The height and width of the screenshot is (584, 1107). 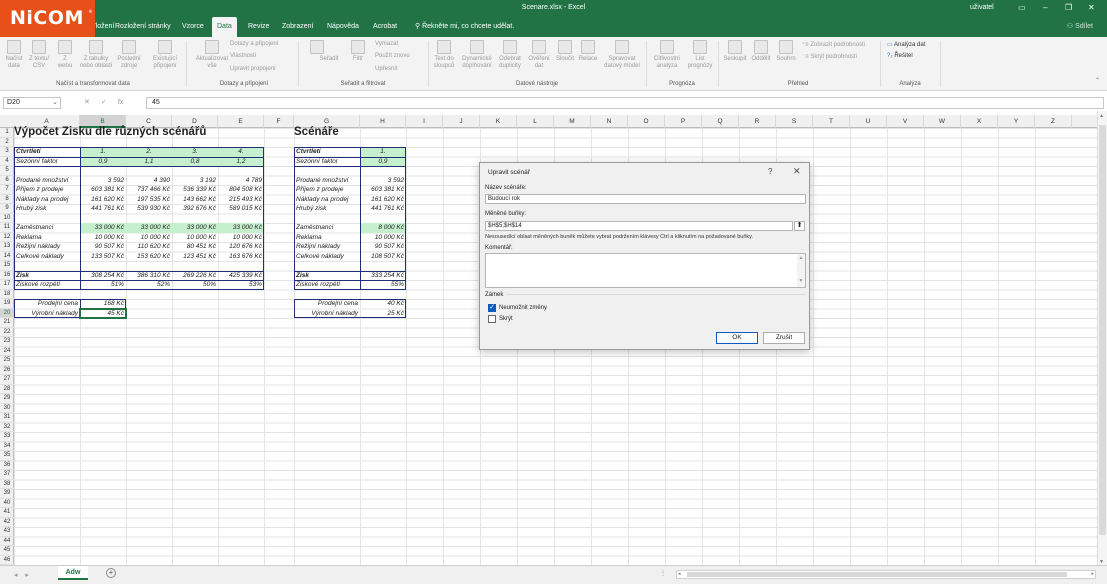 I want to click on share-button: ⚇ Sdílet, so click(x=1080, y=27).